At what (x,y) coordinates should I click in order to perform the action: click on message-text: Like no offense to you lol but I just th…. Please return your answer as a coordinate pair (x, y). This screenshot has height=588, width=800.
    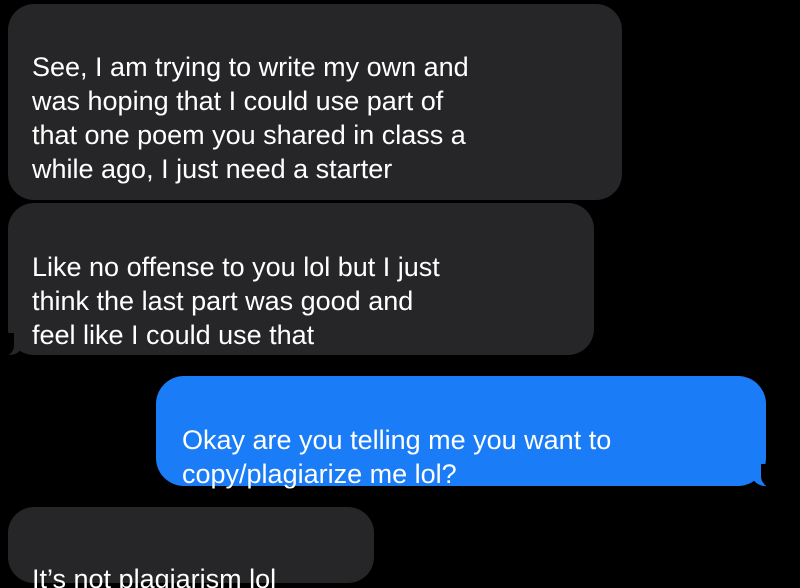
    Looking at the image, I should click on (236, 301).